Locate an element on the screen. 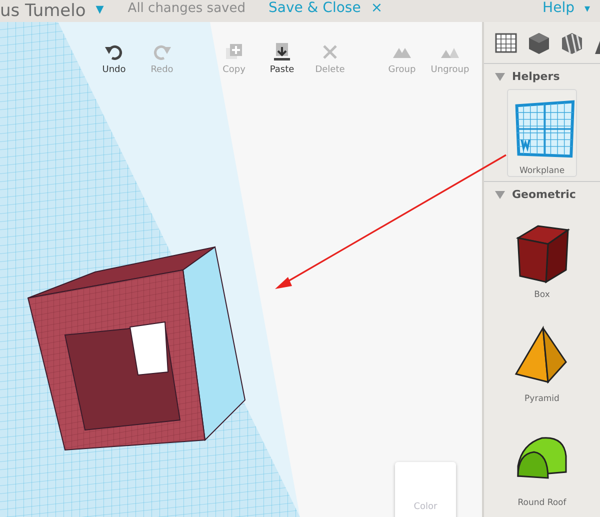  pyramid-shape-item: Pyramid is located at coordinates (542, 362).